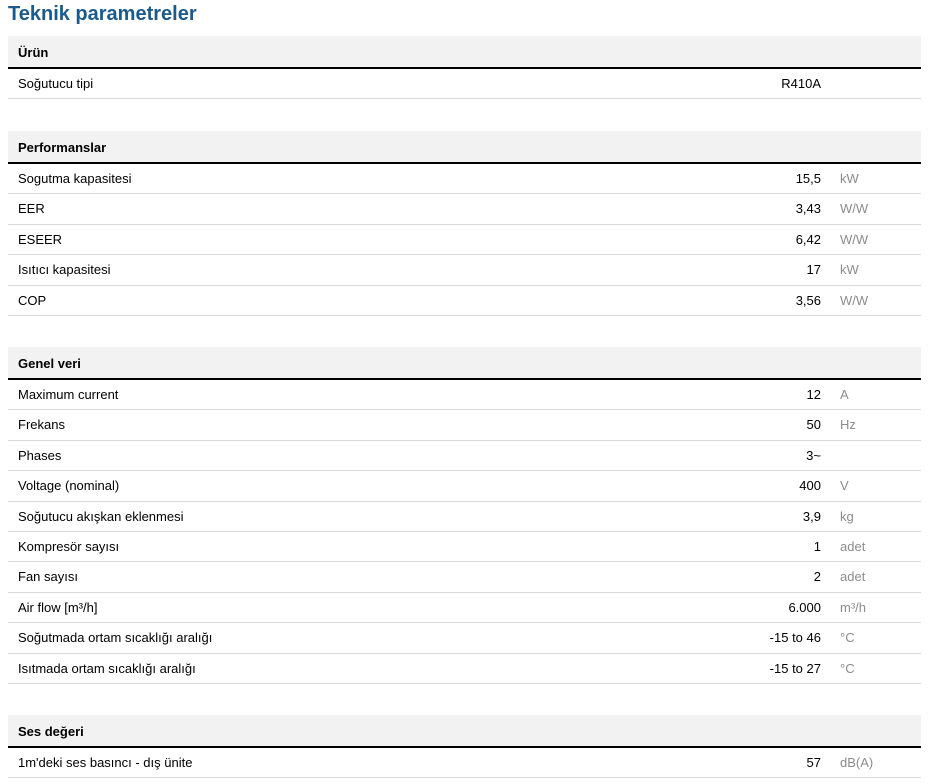 This screenshot has height=784, width=936. Describe the element at coordinates (464, 209) in the screenshot. I see `table-row: EER 3,43 W/W` at that location.